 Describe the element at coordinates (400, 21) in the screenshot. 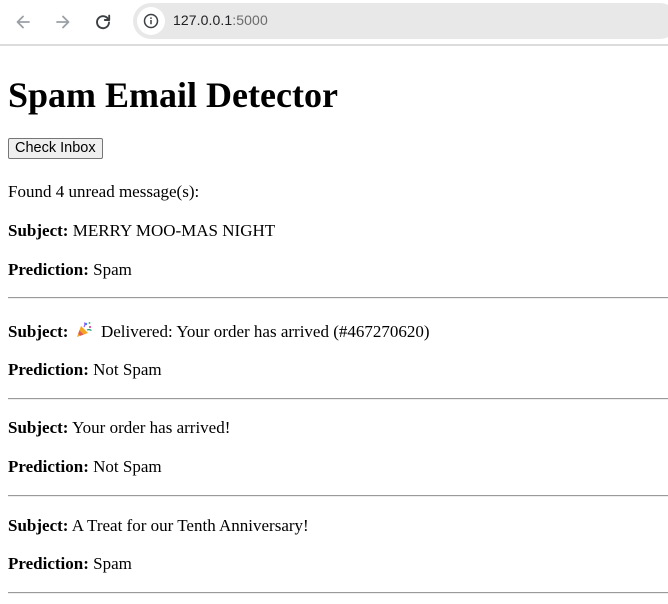

I see `address-bar: 127.0.0.1:5000` at that location.